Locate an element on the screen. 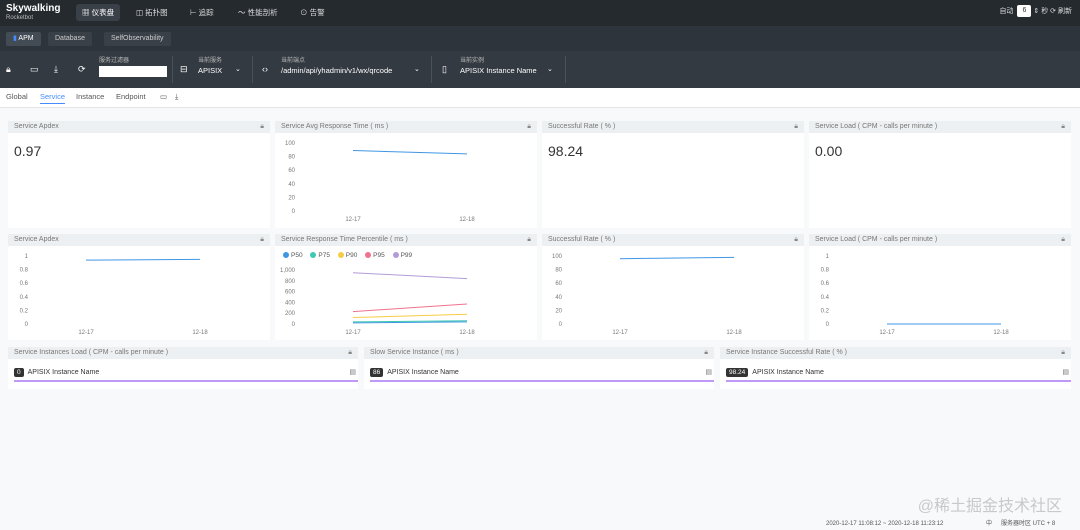 This screenshot has height=530, width=1080. y-tick-label: 1 is located at coordinates (828, 257).